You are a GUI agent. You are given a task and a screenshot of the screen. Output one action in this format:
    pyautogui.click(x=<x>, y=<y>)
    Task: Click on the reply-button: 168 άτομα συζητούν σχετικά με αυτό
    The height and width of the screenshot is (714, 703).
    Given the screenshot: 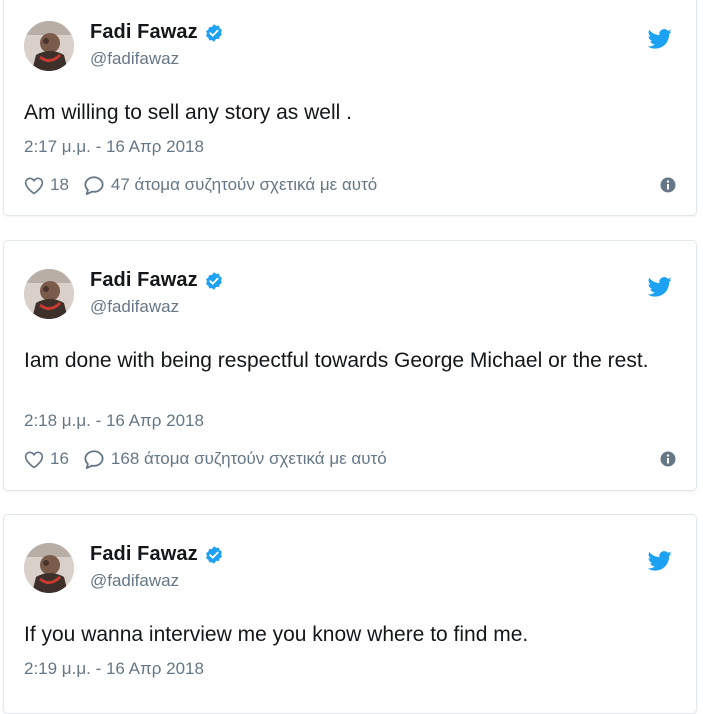 What is the action you would take?
    pyautogui.click(x=235, y=459)
    